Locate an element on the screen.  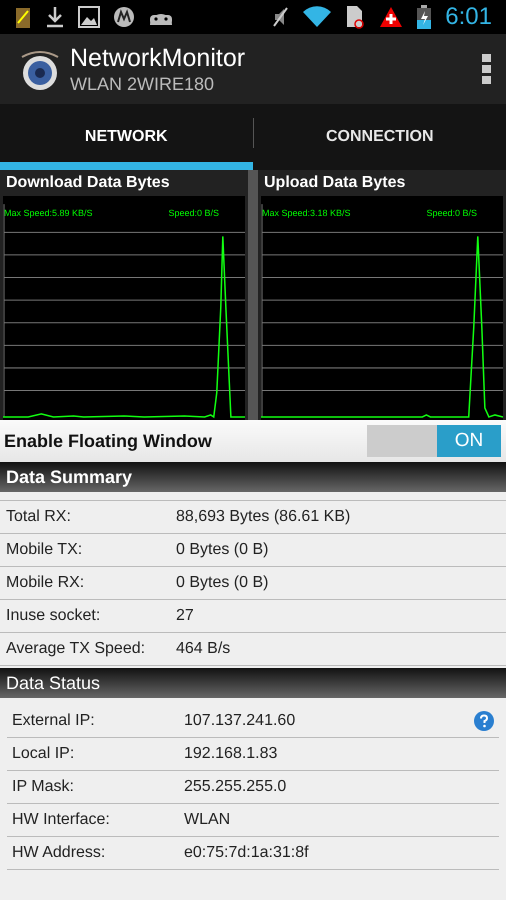
overflow-menu-icon is located at coordinates (487, 69).